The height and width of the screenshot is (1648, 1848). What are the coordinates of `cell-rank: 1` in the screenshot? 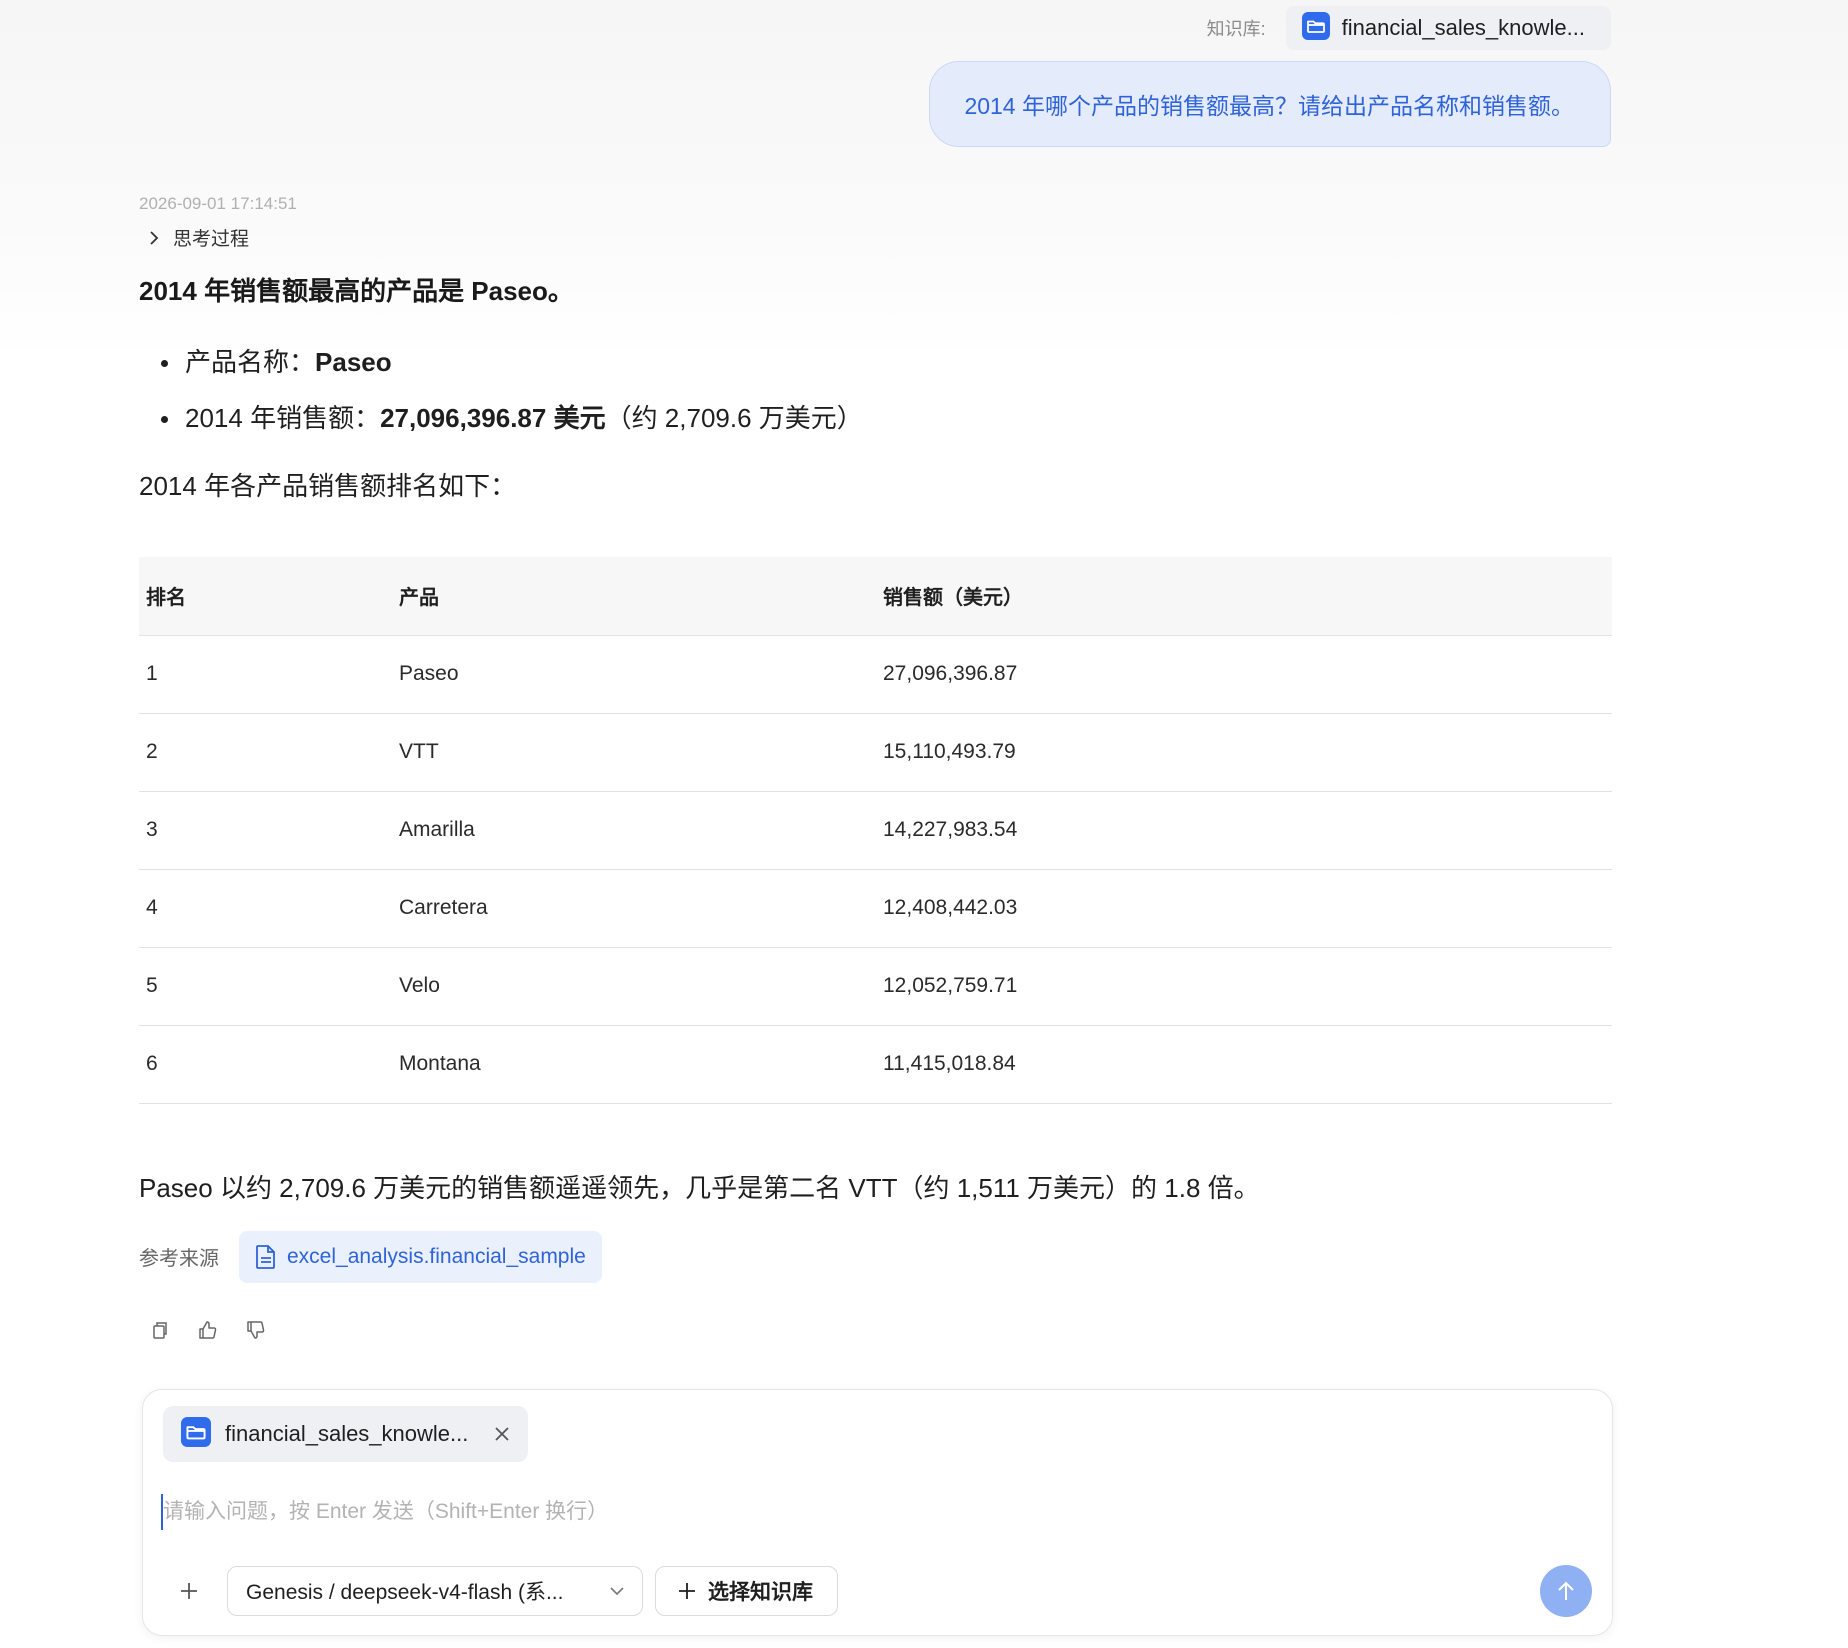 It's located at (265, 674).